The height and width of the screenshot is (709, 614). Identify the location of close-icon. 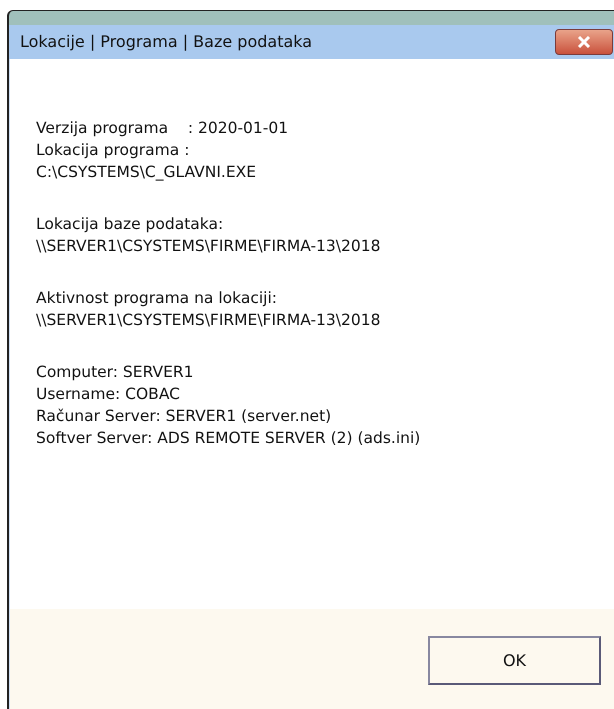
(584, 42).